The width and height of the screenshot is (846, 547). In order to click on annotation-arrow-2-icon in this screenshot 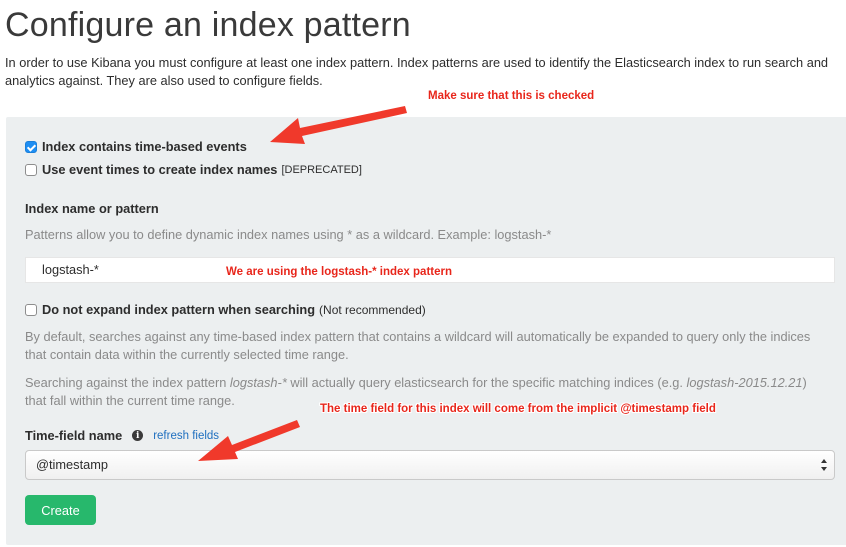, I will do `click(249, 440)`.